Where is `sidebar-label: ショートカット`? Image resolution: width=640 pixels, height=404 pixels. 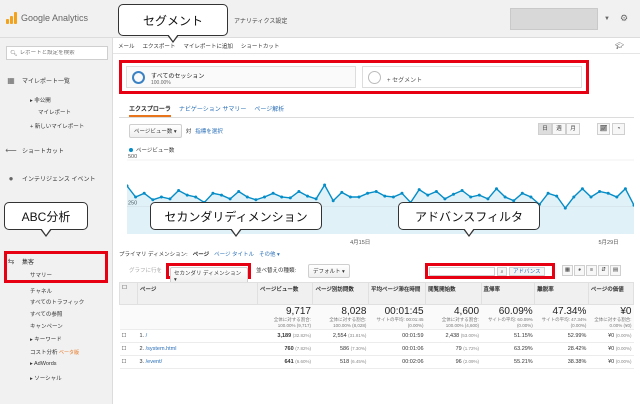
sidebar-label: ショートカット is located at coordinates (43, 152).